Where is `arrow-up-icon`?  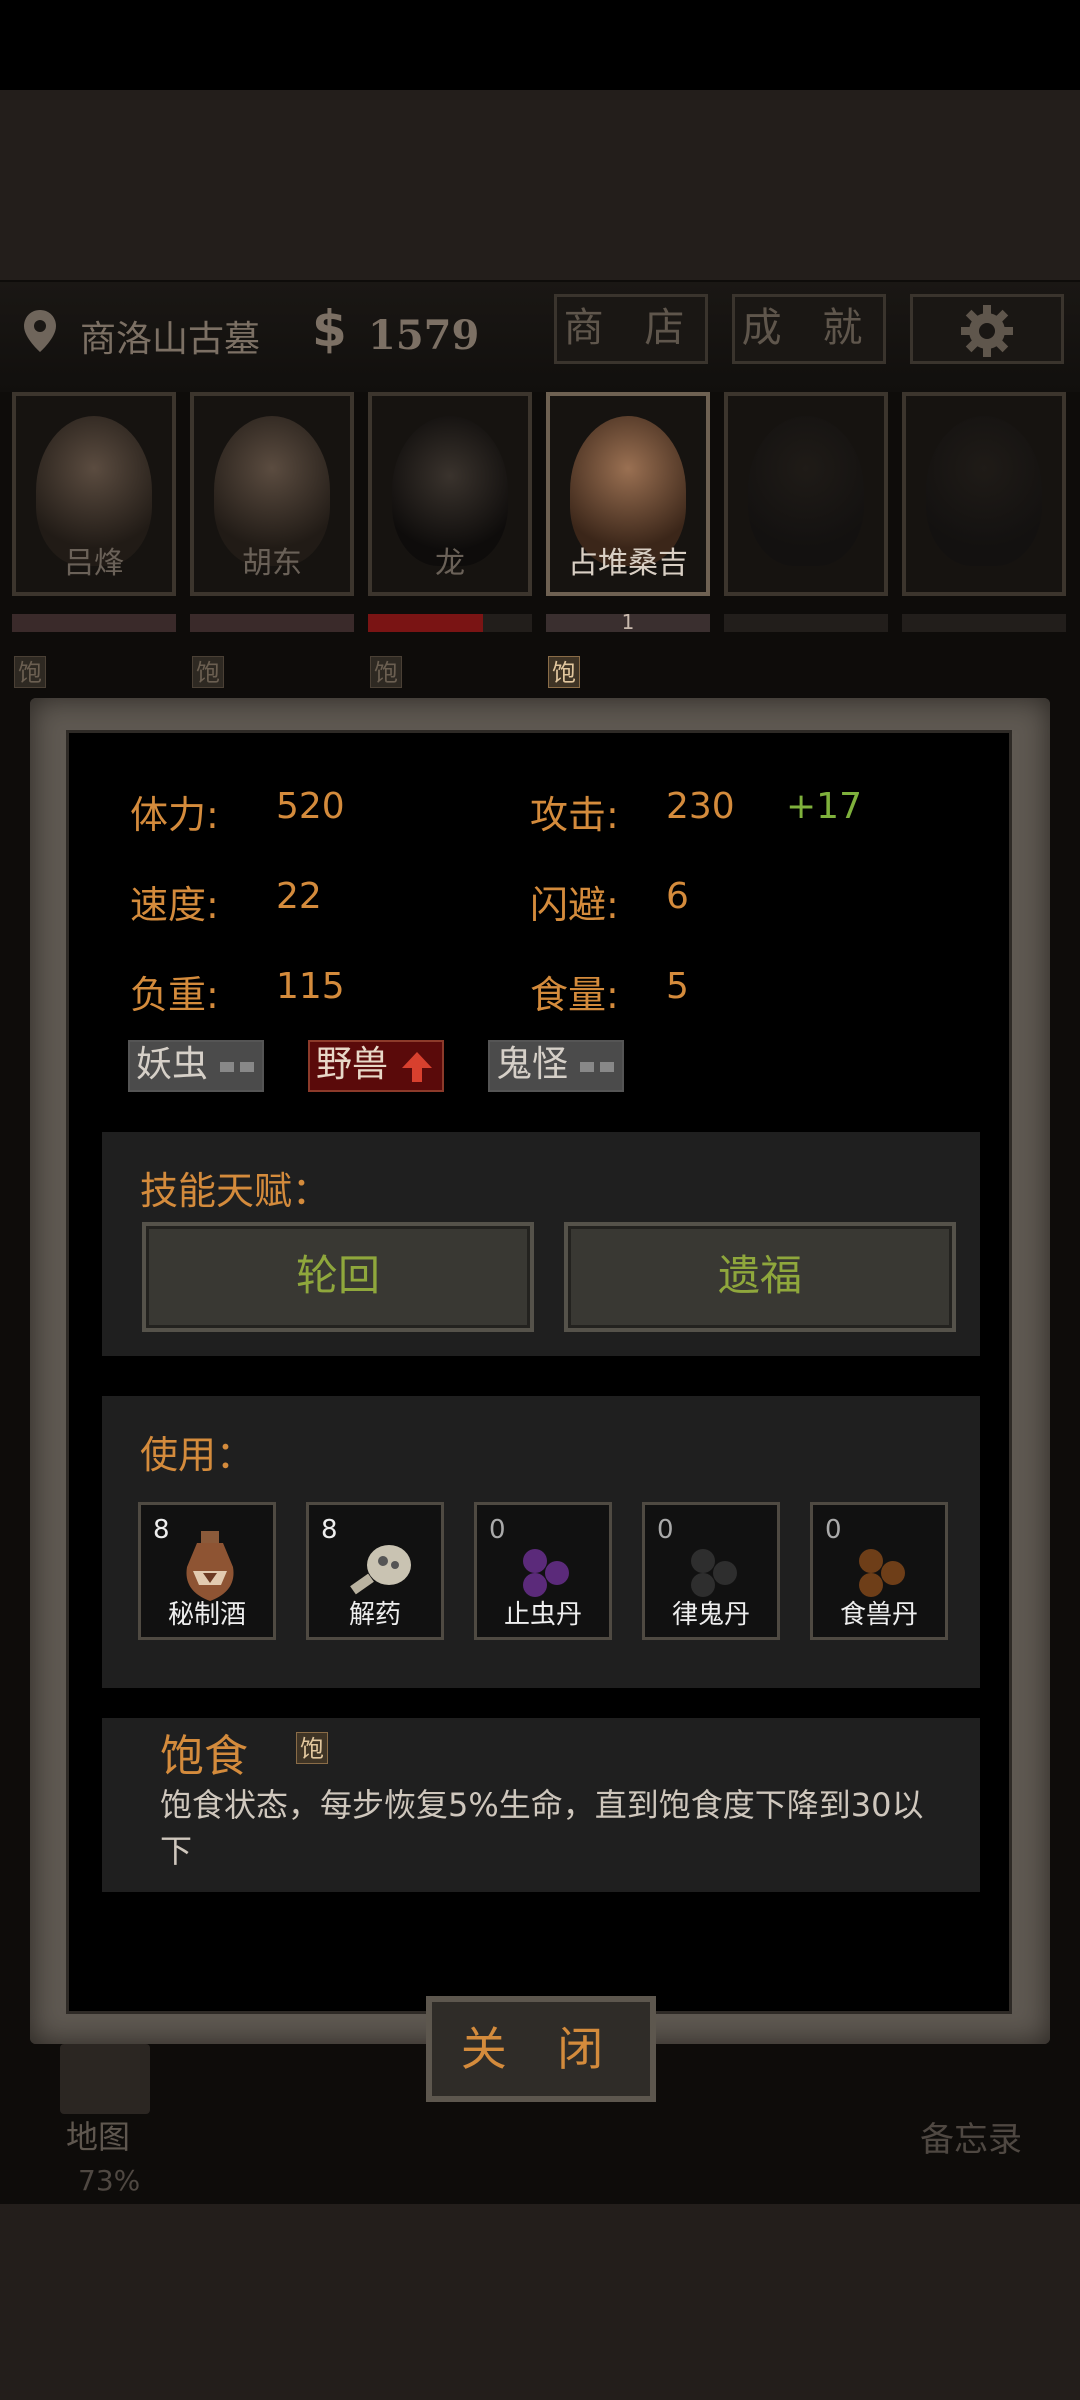
arrow-up-icon is located at coordinates (417, 1067).